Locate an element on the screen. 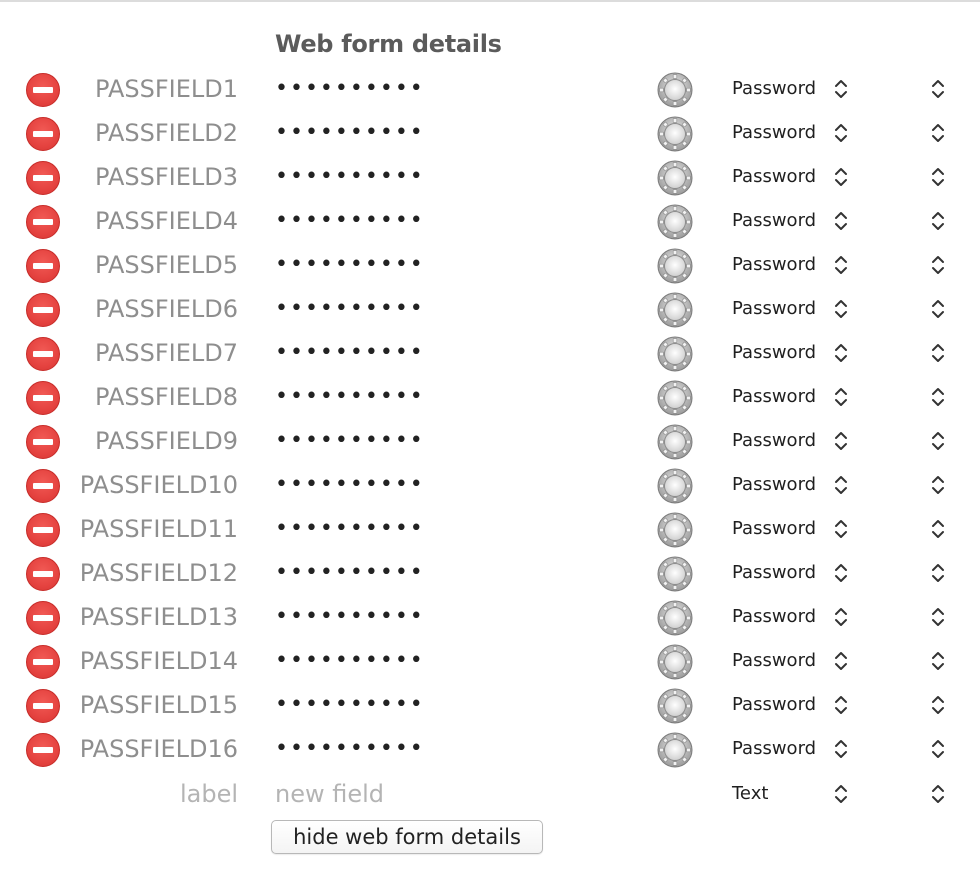 The width and height of the screenshot is (980, 872). field-label: PASSFIELD4 is located at coordinates (166, 221).